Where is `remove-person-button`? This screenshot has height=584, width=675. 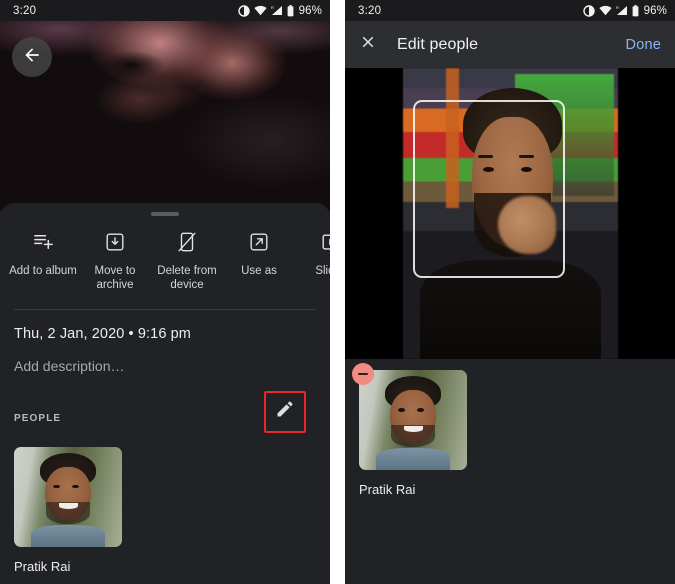
remove-person-button is located at coordinates (363, 374).